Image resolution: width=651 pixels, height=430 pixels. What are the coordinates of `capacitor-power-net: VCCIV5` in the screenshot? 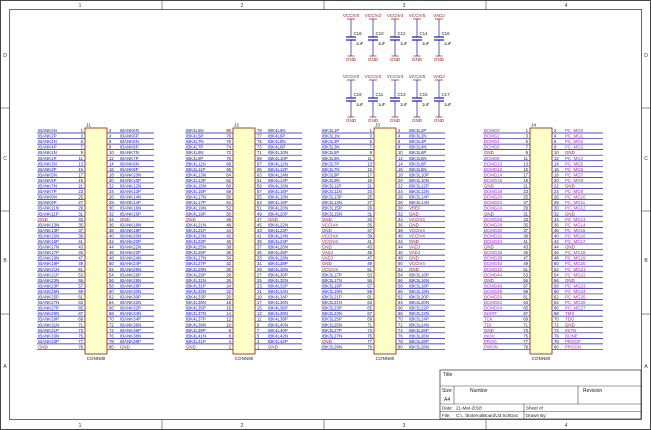 It's located at (417, 15).